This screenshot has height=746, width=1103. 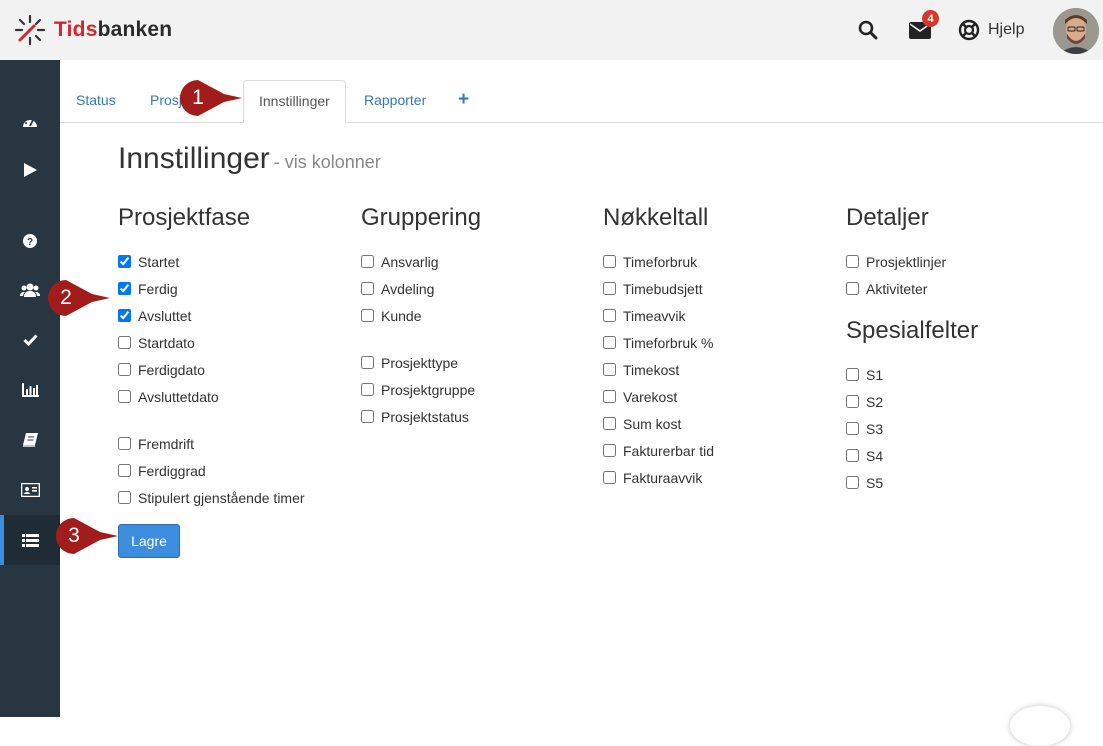 What do you see at coordinates (658, 261) in the screenshot?
I see `checkbox-row: Timeforbruk` at bounding box center [658, 261].